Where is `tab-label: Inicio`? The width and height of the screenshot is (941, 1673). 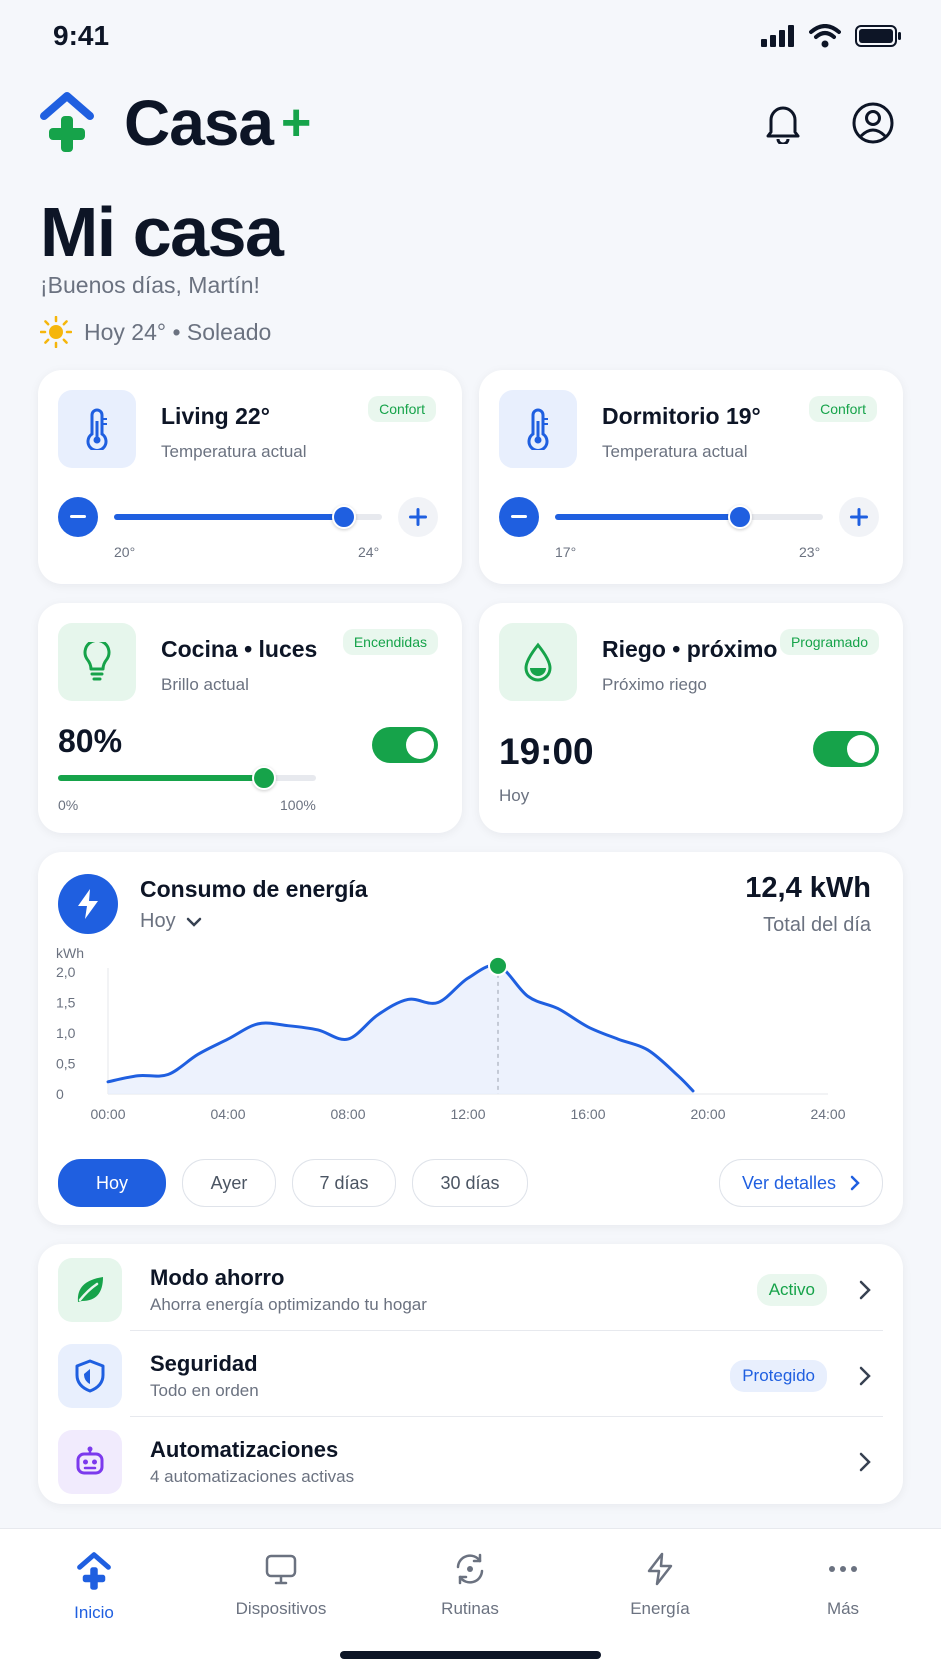
tab-label: Inicio is located at coordinates (94, 1612).